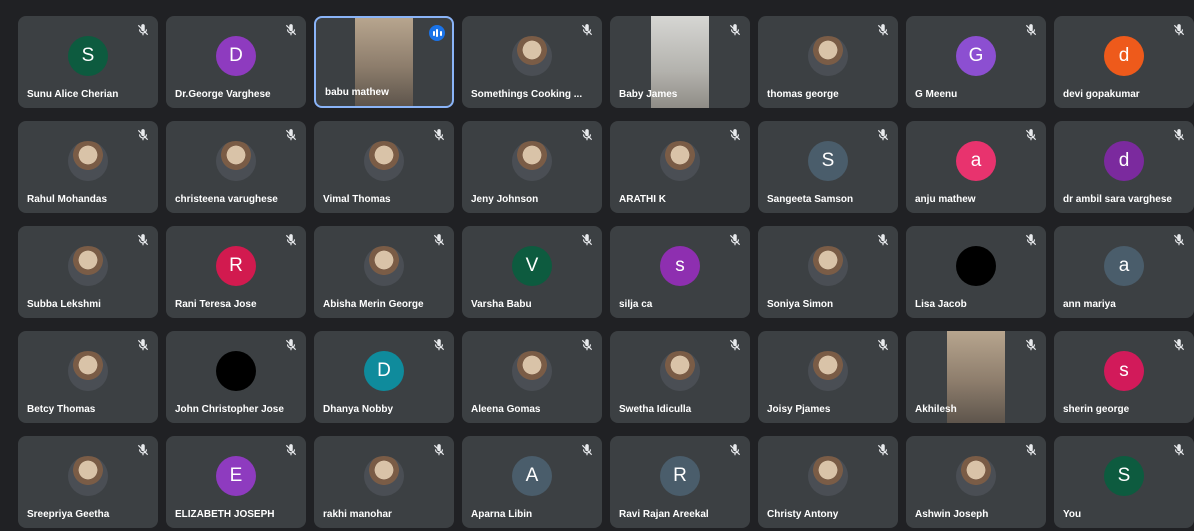 The image size is (1194, 531). I want to click on participant-tile: R Ravi Rajan Areekal, so click(680, 482).